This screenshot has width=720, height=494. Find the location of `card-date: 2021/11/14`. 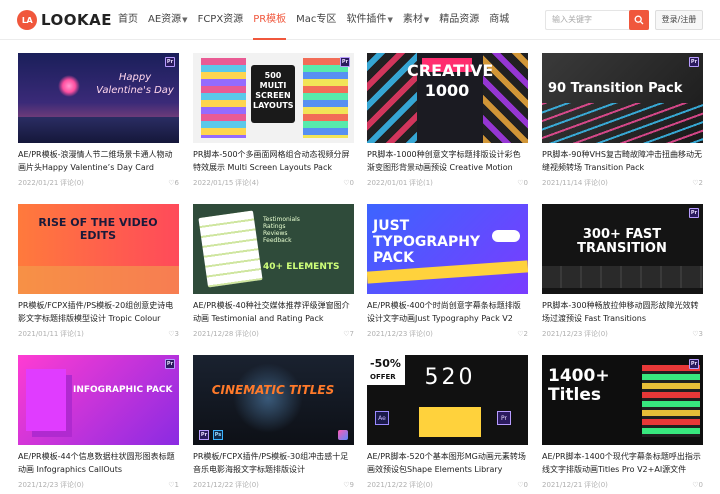

card-date: 2021/11/14 is located at coordinates (562, 183).